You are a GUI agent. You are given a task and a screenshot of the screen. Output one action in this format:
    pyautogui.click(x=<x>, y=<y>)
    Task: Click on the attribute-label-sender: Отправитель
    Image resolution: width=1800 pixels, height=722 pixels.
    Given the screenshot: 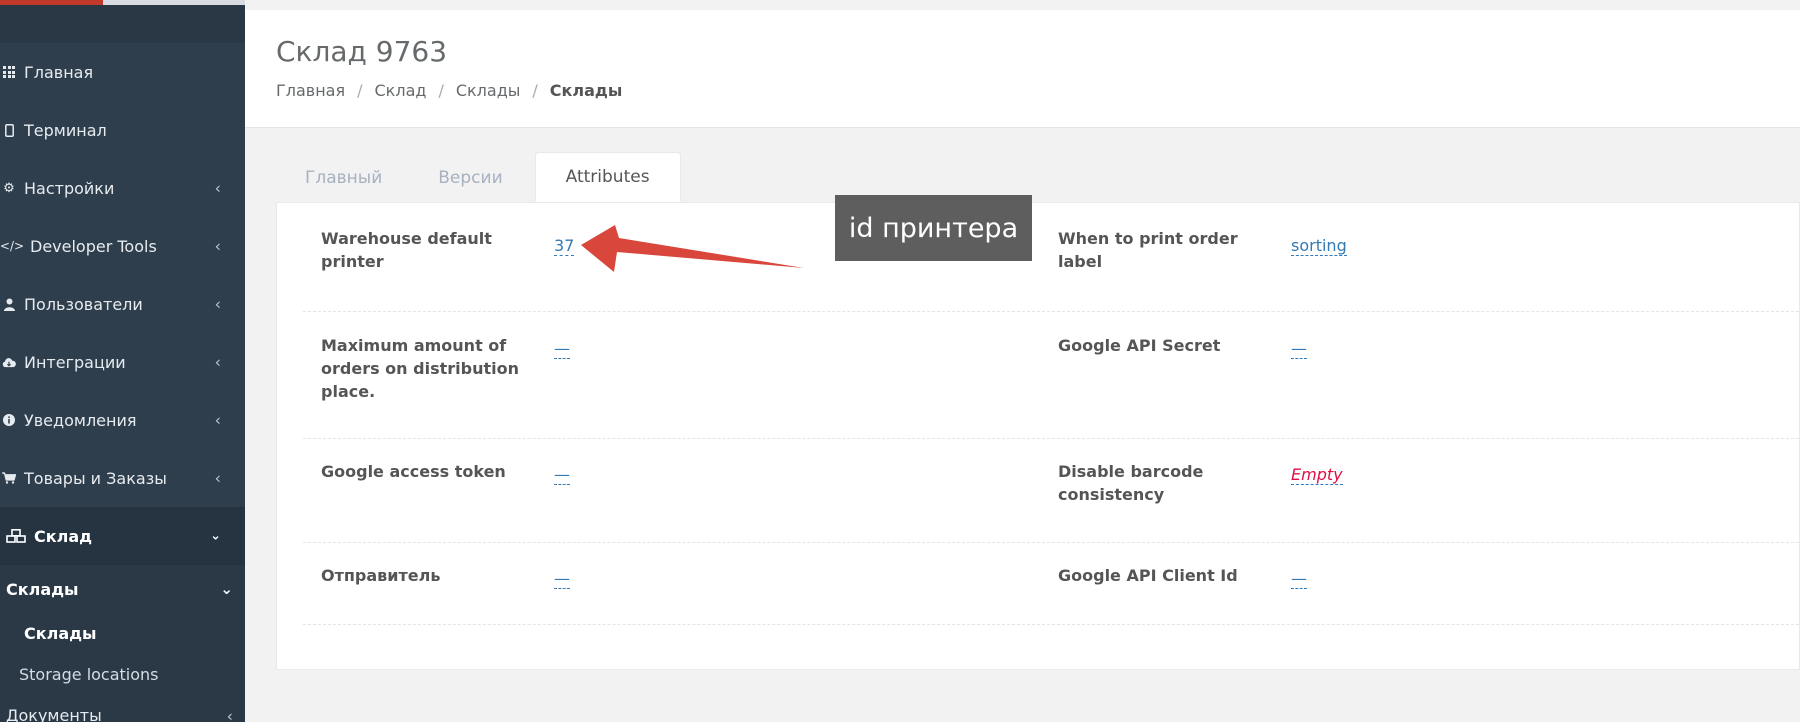 What is the action you would take?
    pyautogui.click(x=380, y=575)
    